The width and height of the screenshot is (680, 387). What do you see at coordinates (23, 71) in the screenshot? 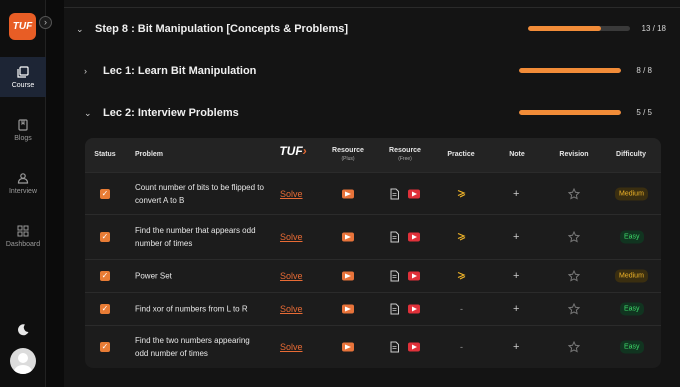
I see `book-stack-icon` at bounding box center [23, 71].